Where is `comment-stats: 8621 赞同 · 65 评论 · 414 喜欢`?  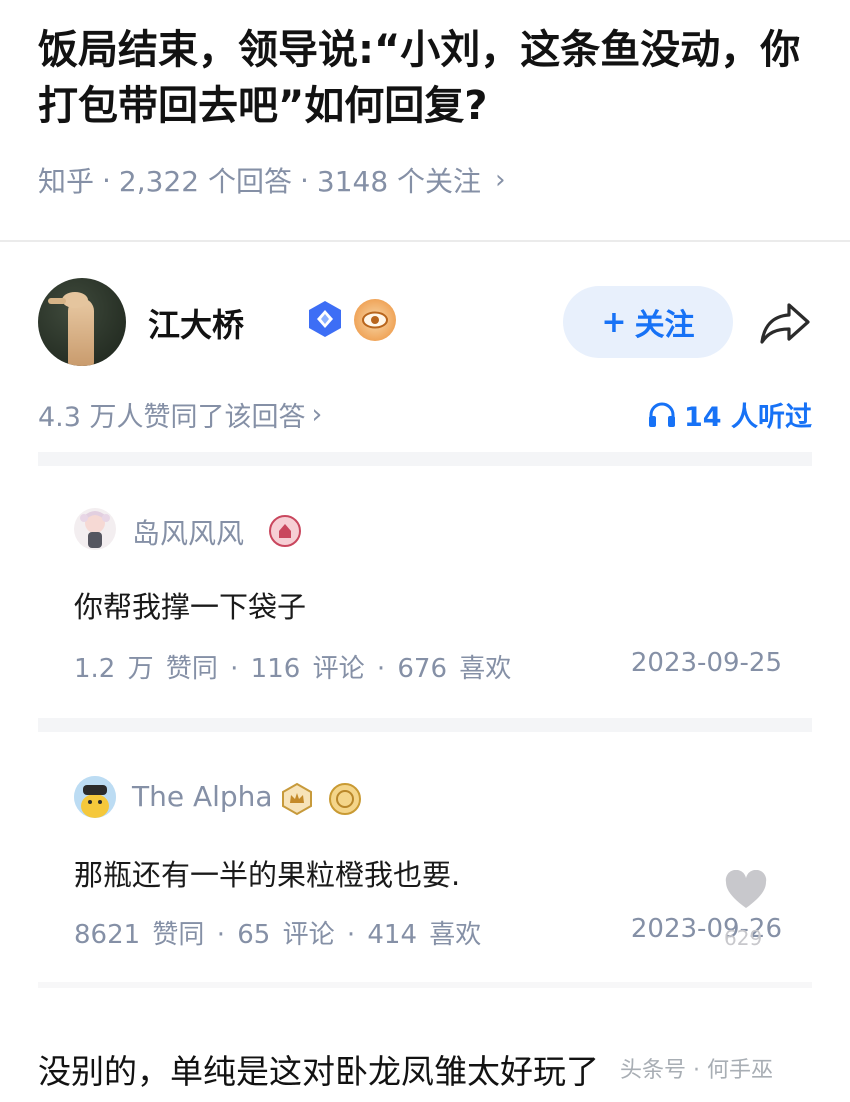
comment-stats: 8621 赞同 · 65 评论 · 414 喜欢 is located at coordinates (278, 935).